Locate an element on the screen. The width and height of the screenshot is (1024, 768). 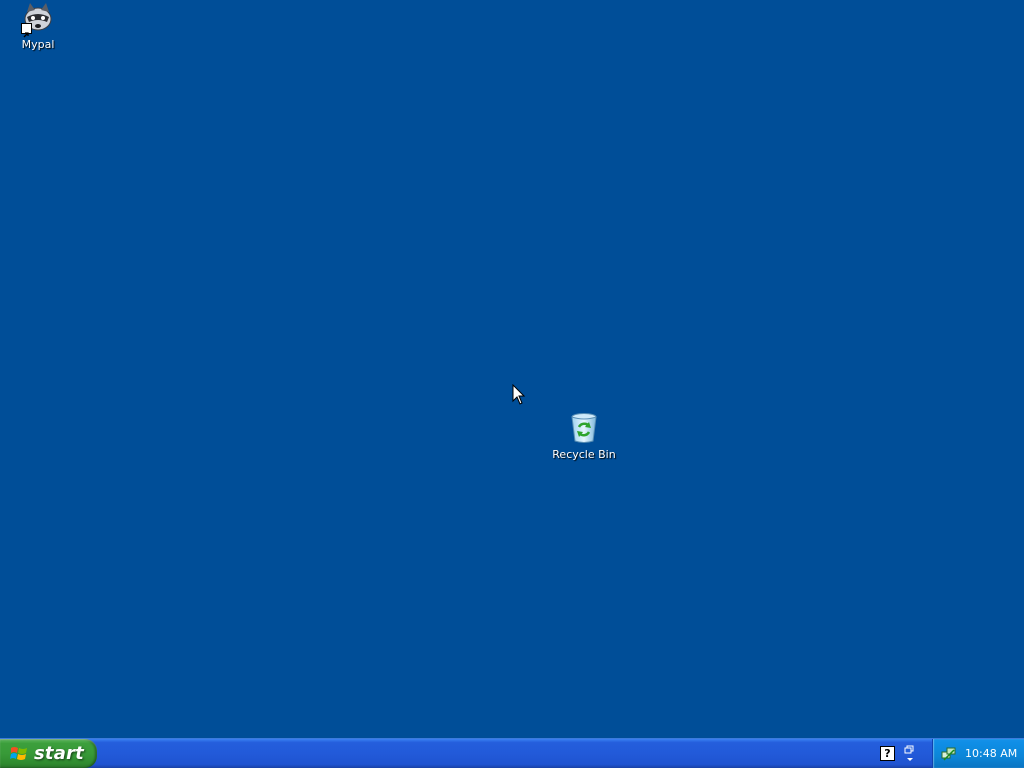
desktop-icon-label: Mypal is located at coordinates (38, 44).